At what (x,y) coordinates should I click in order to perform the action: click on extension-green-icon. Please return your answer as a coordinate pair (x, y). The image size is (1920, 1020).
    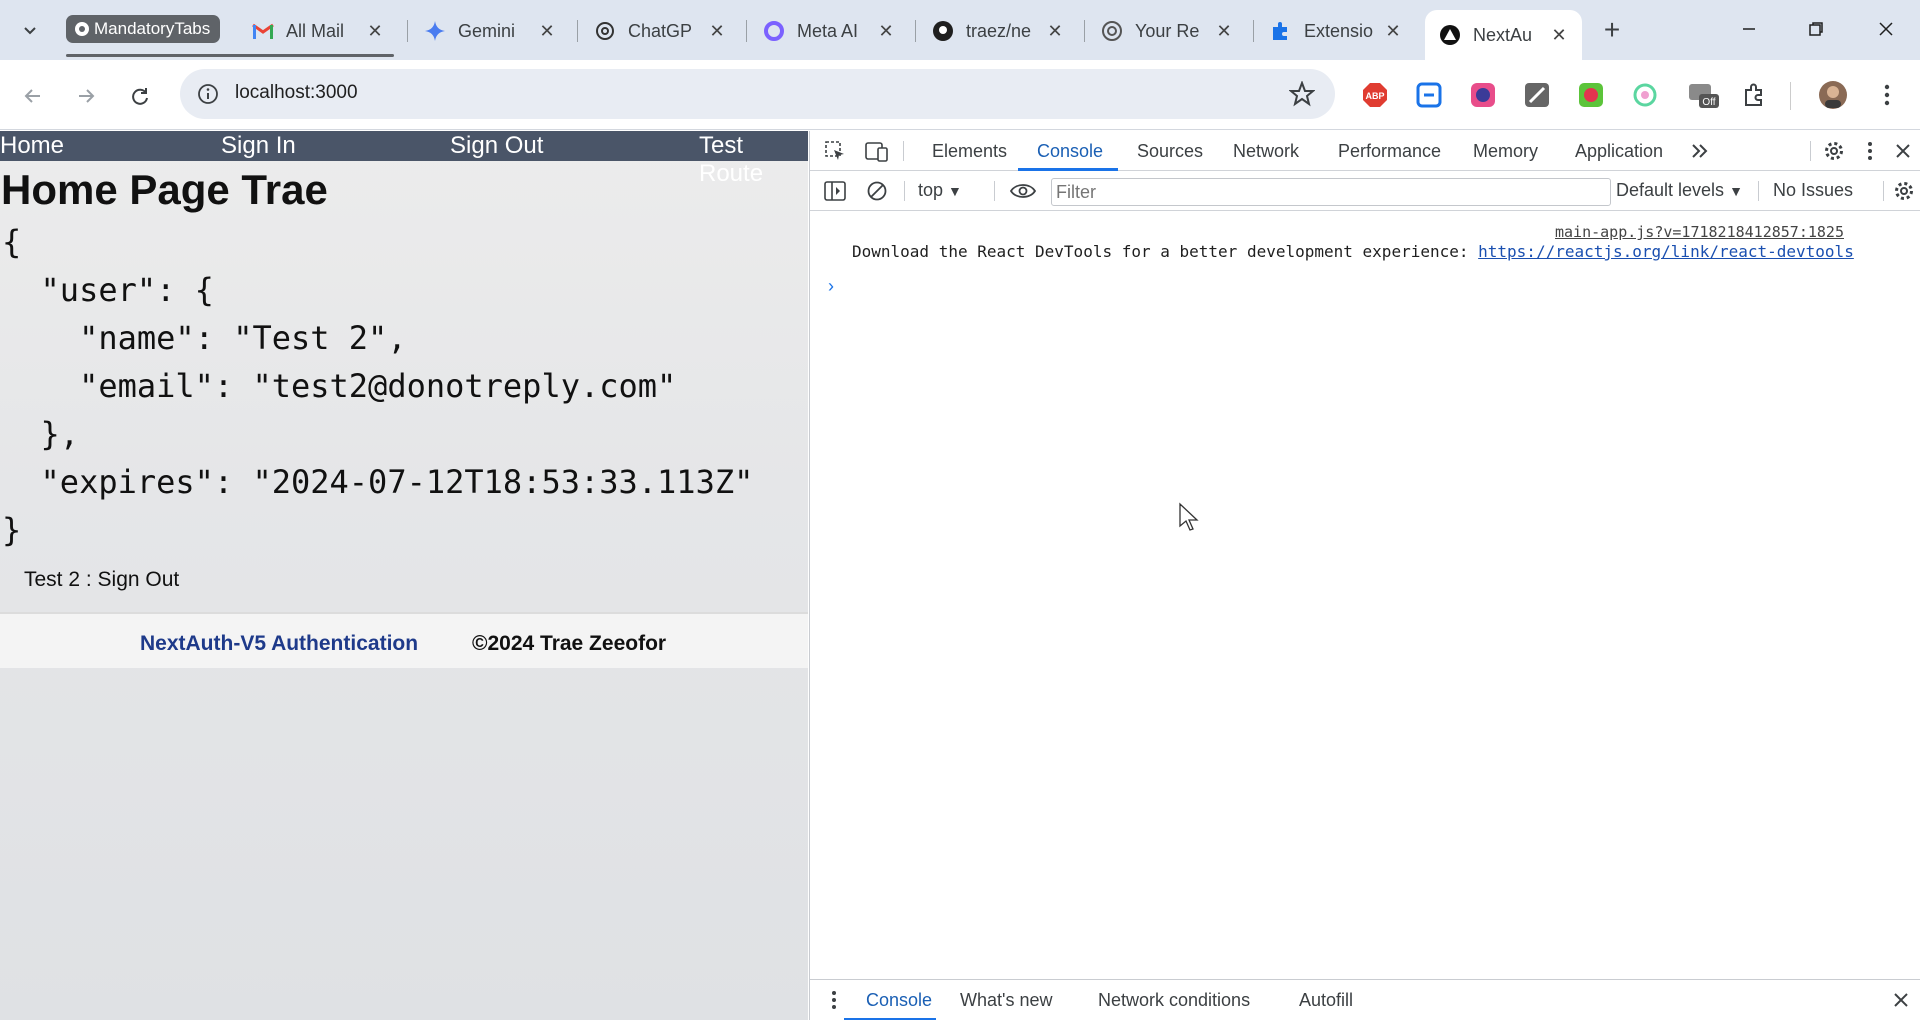
    Looking at the image, I should click on (1591, 95).